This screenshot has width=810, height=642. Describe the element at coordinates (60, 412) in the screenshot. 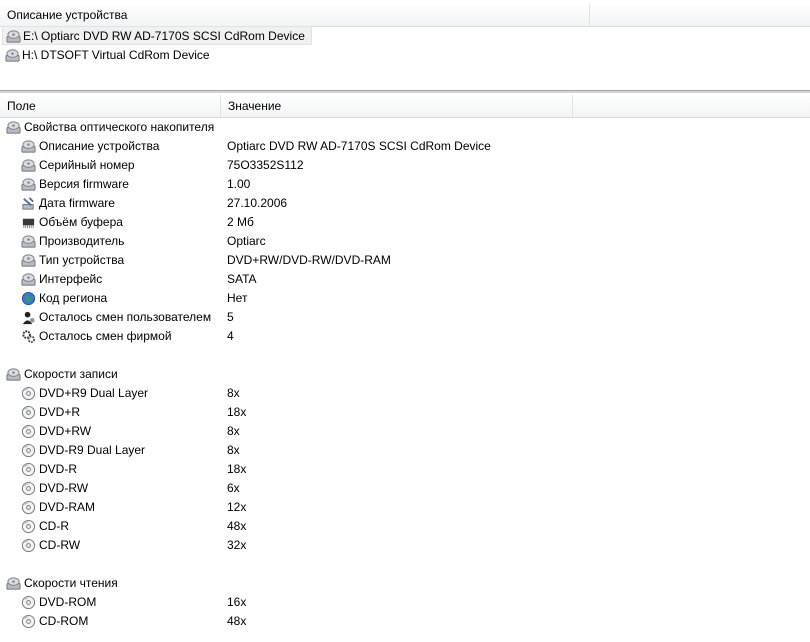

I see `property-name: DVD+R` at that location.